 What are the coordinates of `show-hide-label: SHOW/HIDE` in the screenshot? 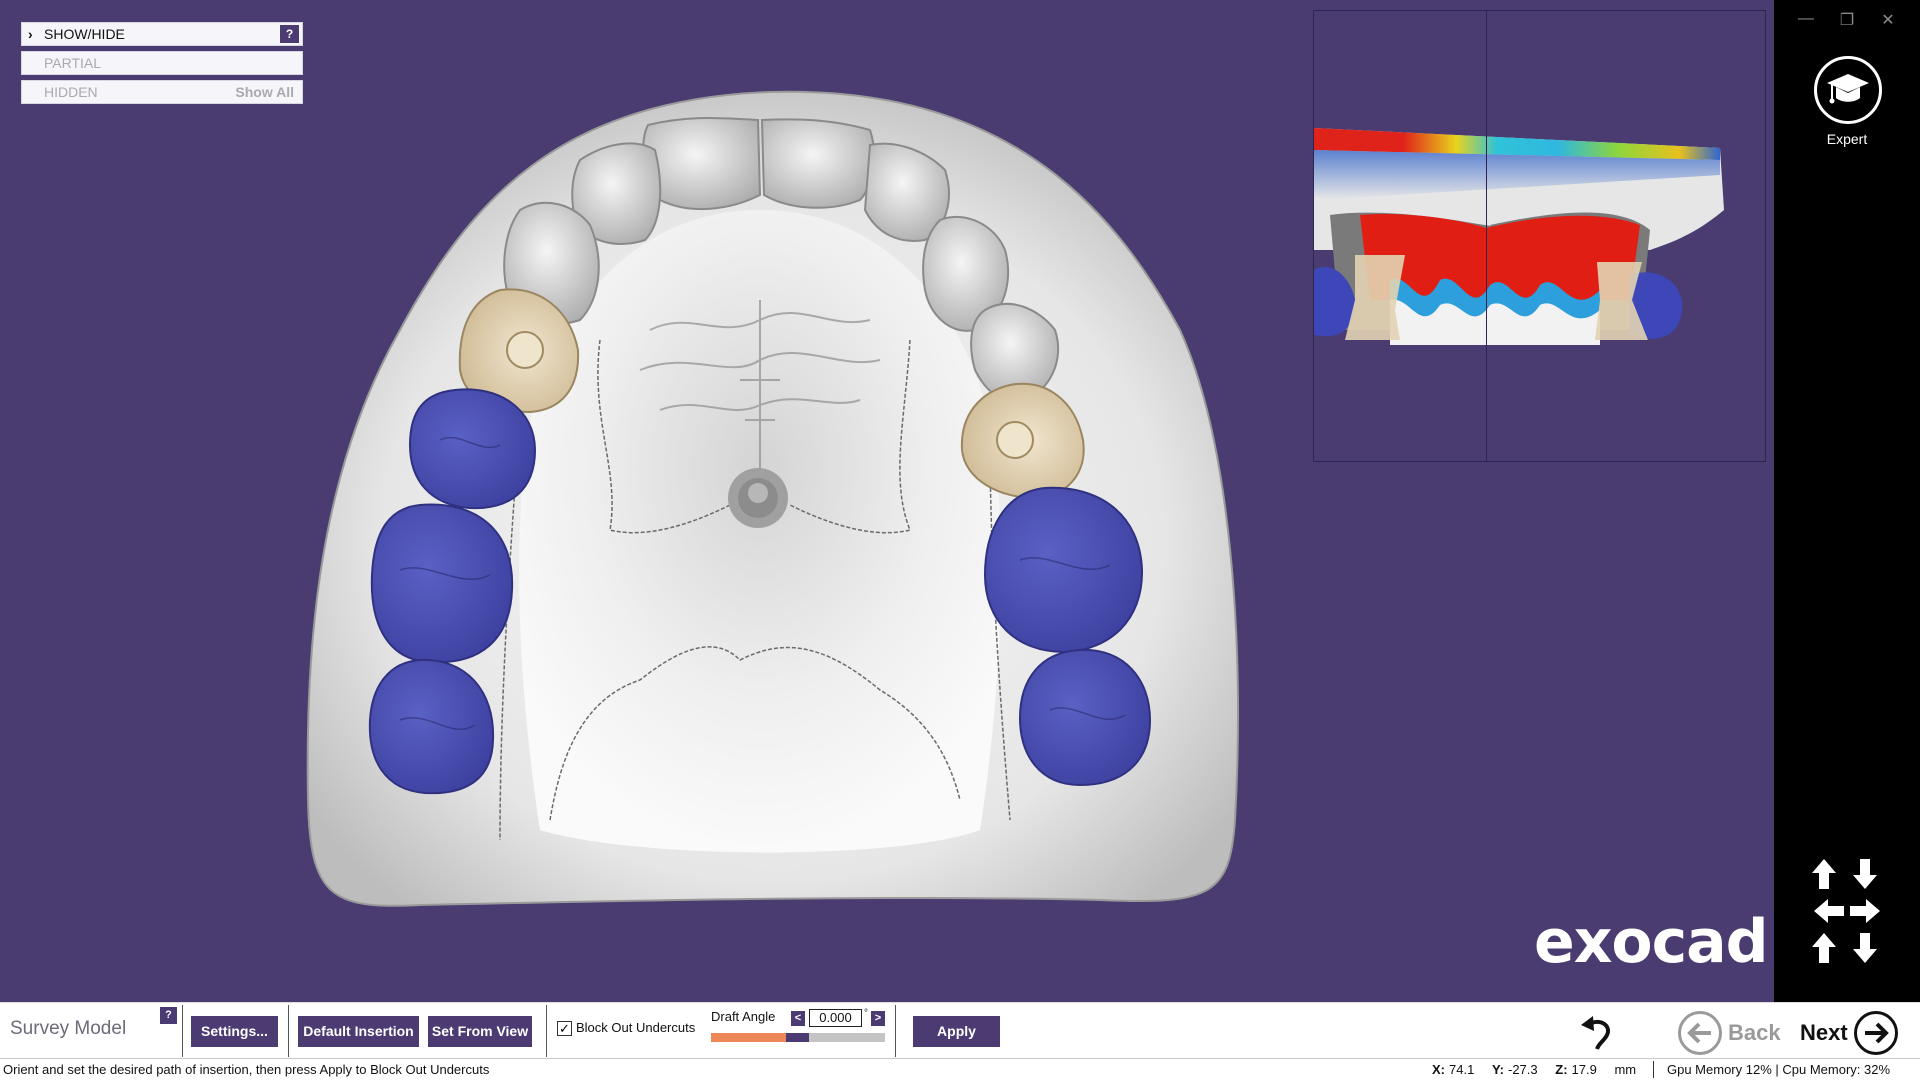 It's located at (84, 34).